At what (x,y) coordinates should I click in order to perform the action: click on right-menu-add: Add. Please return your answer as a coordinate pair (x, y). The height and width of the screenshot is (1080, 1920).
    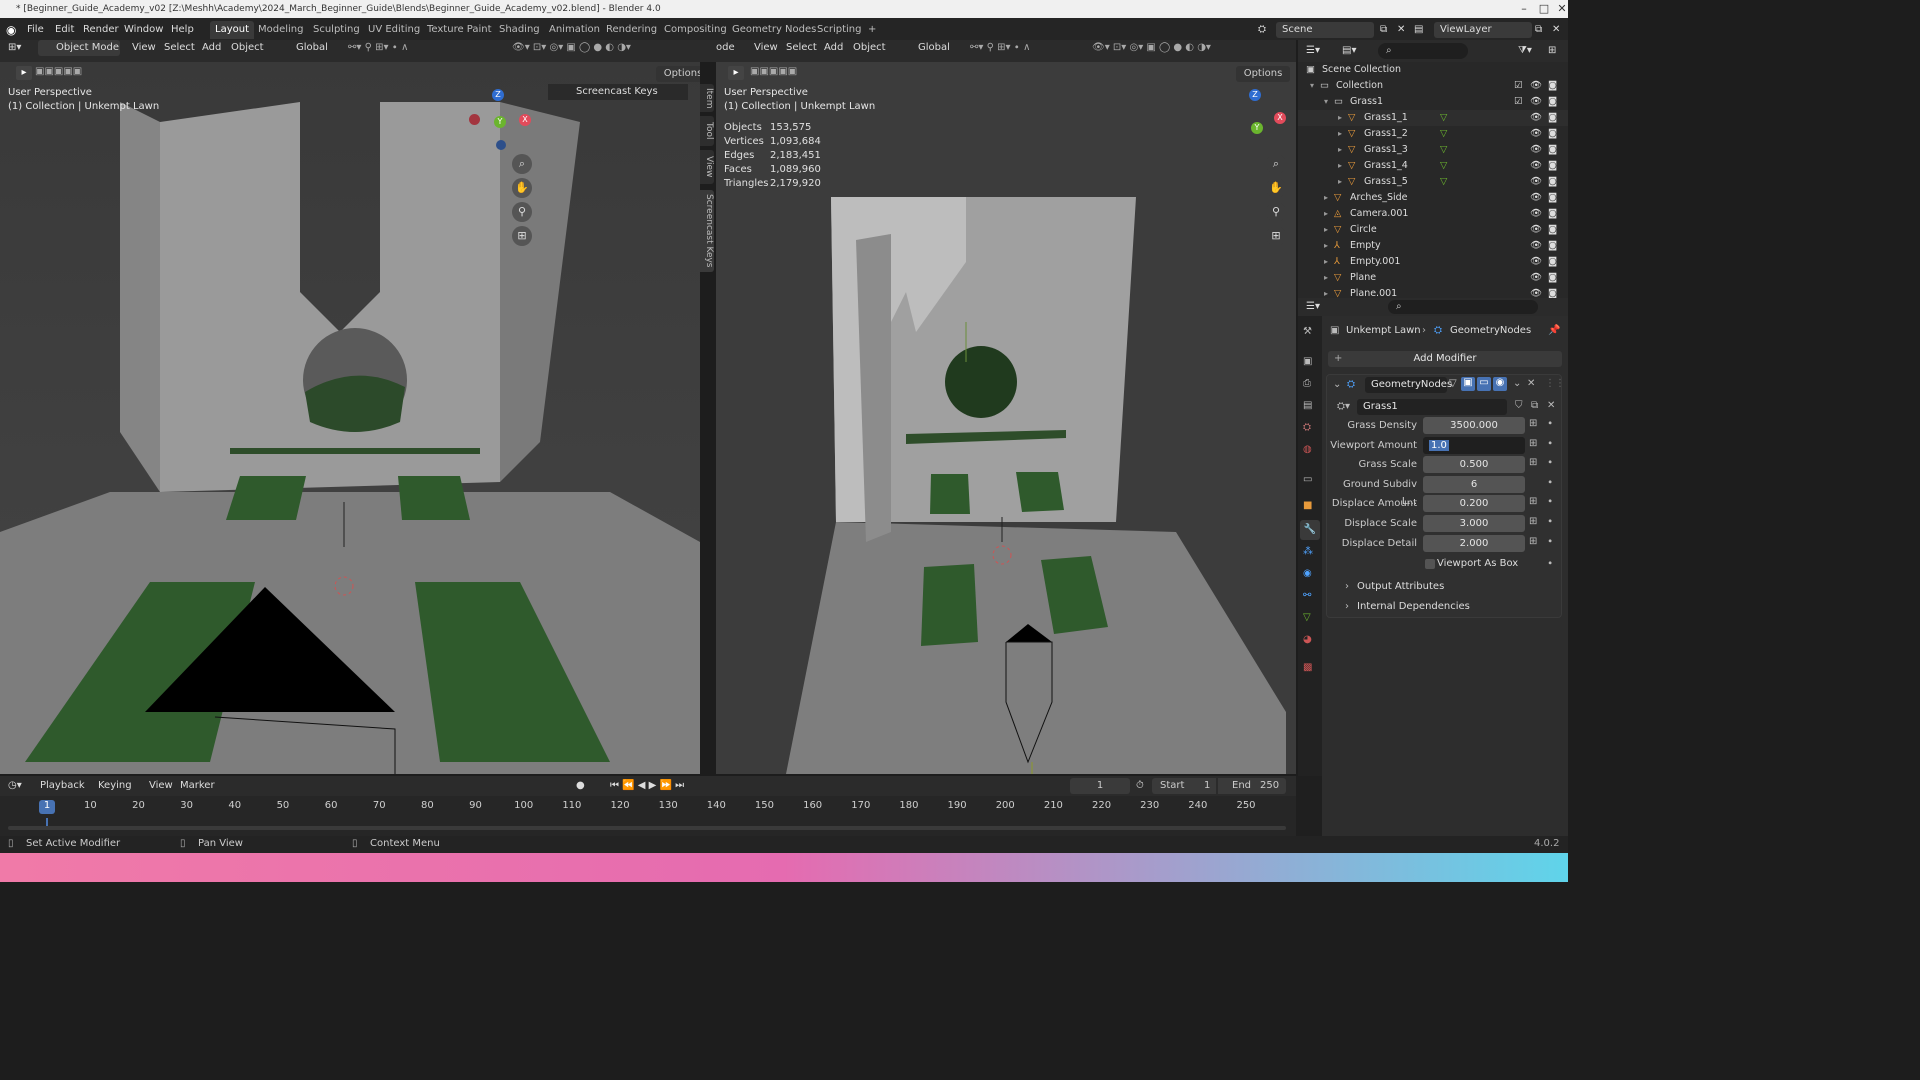
    Looking at the image, I should click on (833, 48).